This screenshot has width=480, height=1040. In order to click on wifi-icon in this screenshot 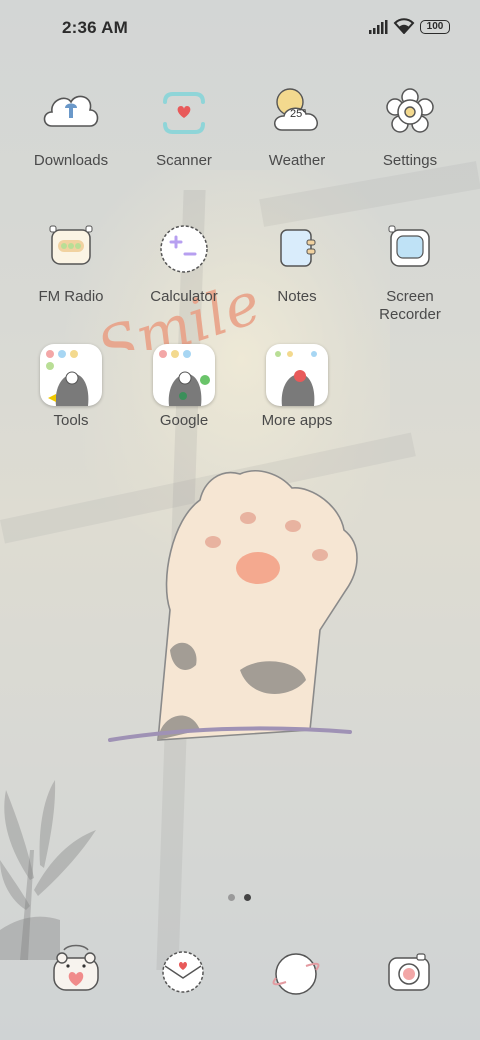, I will do `click(404, 26)`.